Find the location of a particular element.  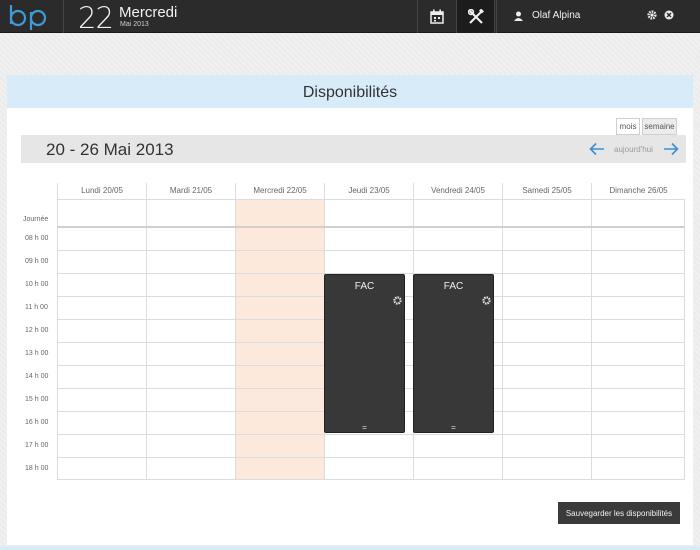

calendar-icon is located at coordinates (437, 16).